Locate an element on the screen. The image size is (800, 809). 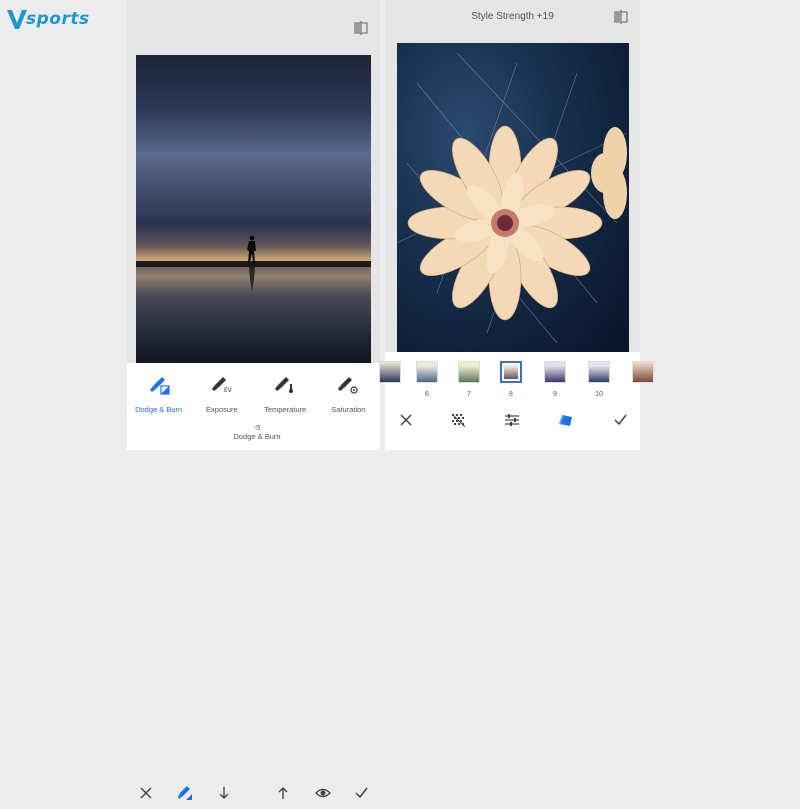
walking-person-silhouette is located at coordinates (251, 249).